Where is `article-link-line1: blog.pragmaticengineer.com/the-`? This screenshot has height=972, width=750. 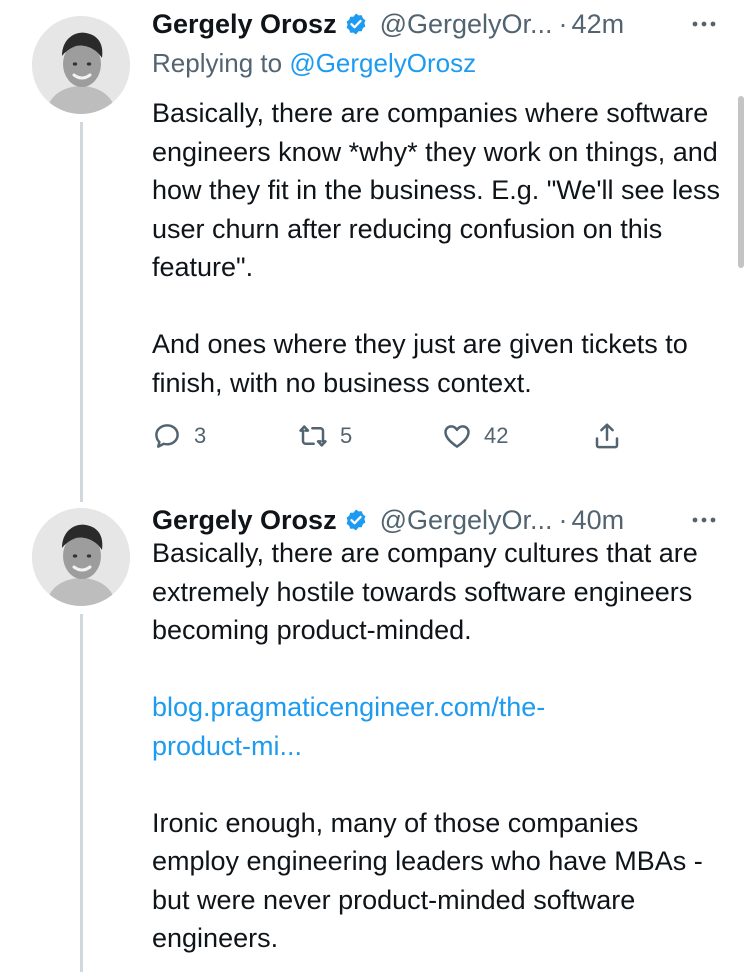
article-link-line1: blog.pragmaticengineer.com/the- is located at coordinates (349, 707).